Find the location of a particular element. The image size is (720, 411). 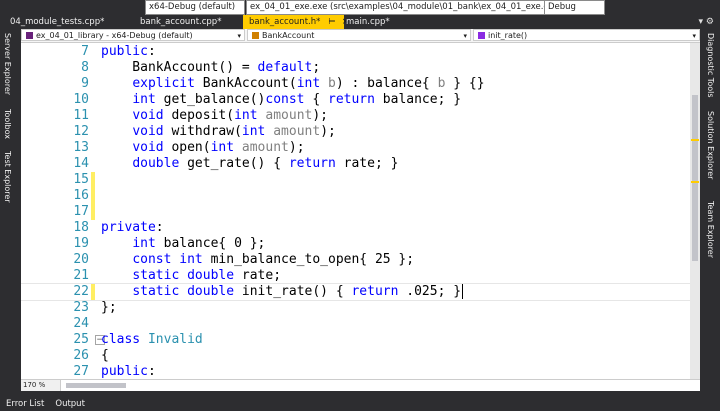

code-text: private: is located at coordinates (132, 228).